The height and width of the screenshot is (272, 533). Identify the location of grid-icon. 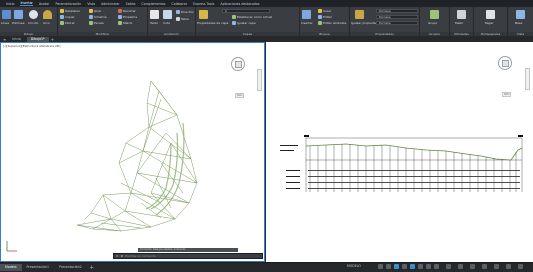
(380, 266).